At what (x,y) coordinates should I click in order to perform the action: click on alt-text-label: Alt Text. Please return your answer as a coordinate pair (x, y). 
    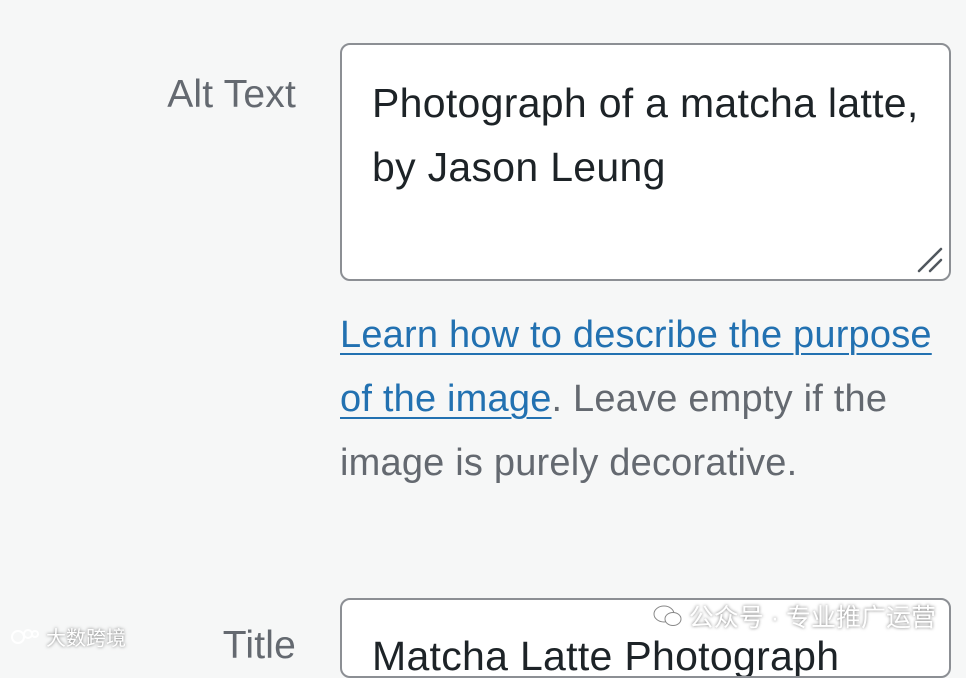
    Looking at the image, I should click on (231, 94).